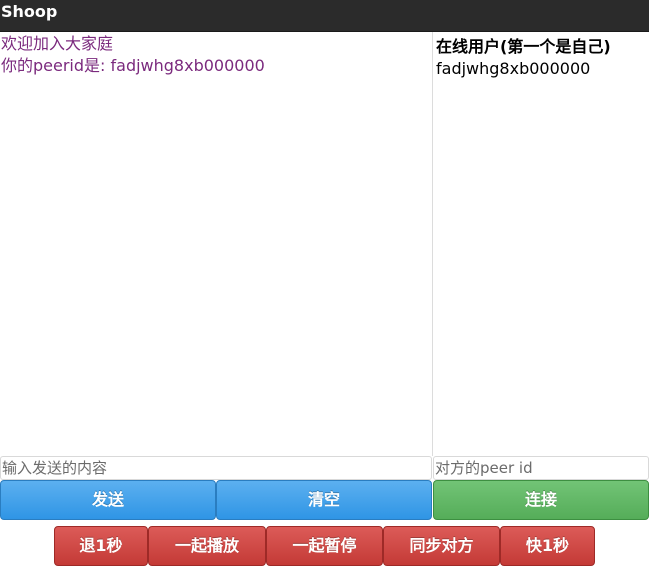 The width and height of the screenshot is (649, 575). What do you see at coordinates (133, 65) in the screenshot?
I see `chat-message: 你的peerid是: fadjwhg8xb000000` at bounding box center [133, 65].